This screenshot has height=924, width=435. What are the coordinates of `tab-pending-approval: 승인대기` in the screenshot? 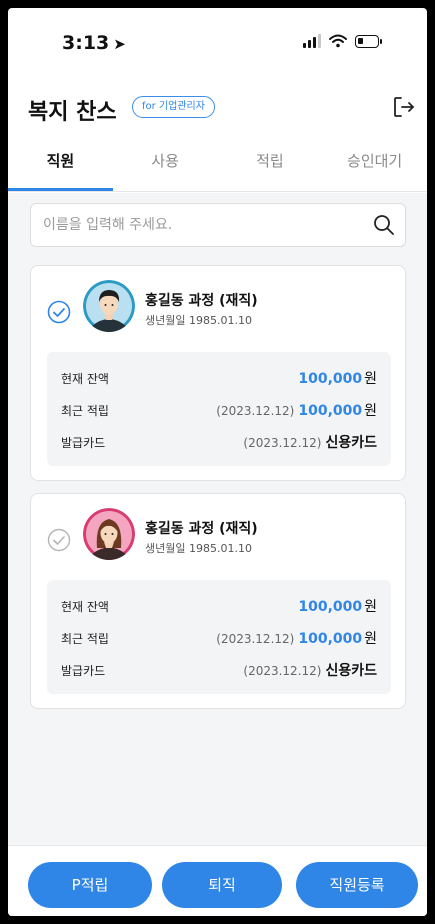 It's located at (374, 167).